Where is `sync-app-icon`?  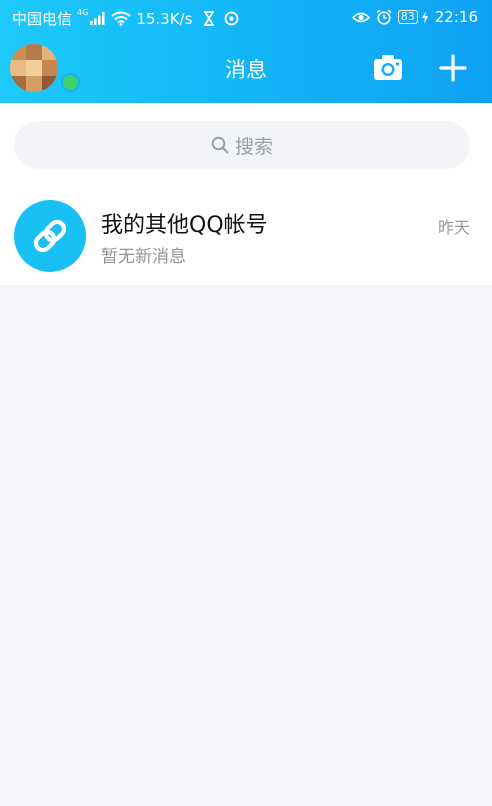
sync-app-icon is located at coordinates (232, 18).